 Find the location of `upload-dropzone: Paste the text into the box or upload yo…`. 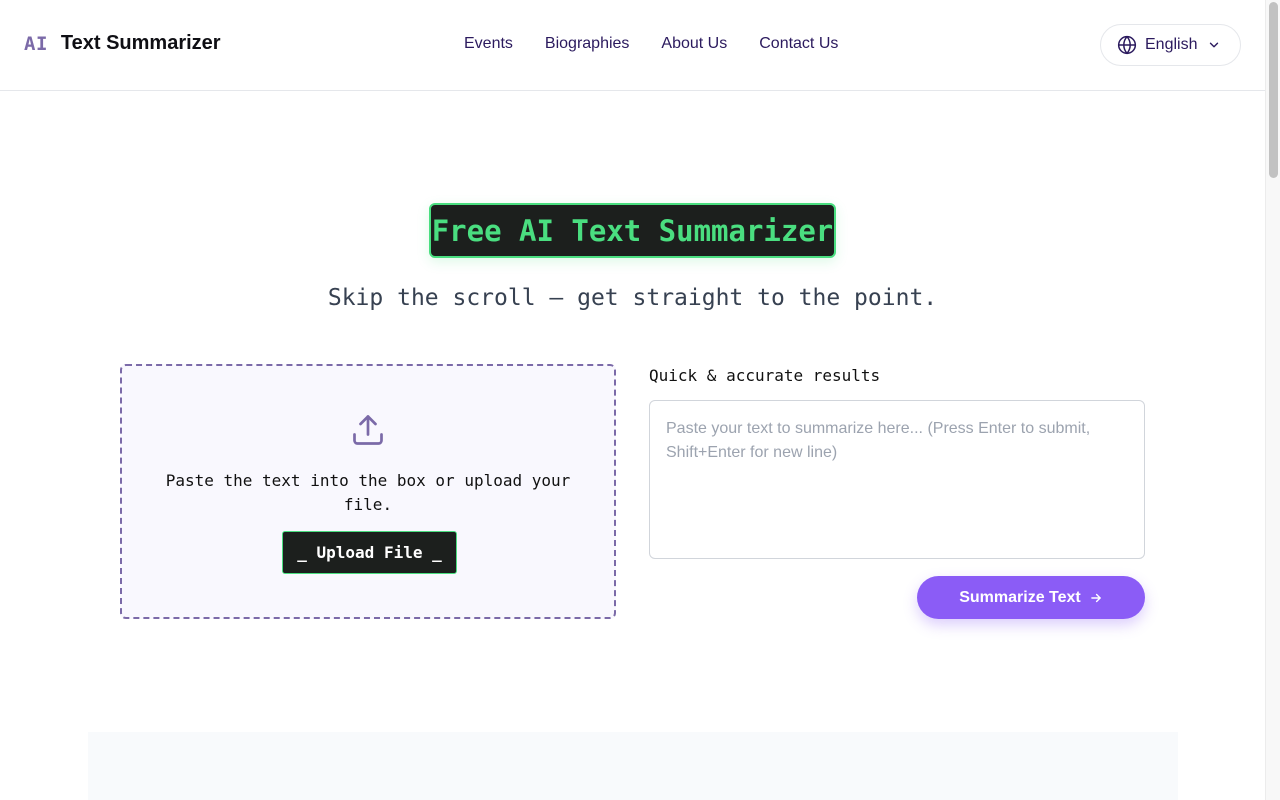

upload-dropzone: Paste the text into the box or upload yo… is located at coordinates (368, 491).